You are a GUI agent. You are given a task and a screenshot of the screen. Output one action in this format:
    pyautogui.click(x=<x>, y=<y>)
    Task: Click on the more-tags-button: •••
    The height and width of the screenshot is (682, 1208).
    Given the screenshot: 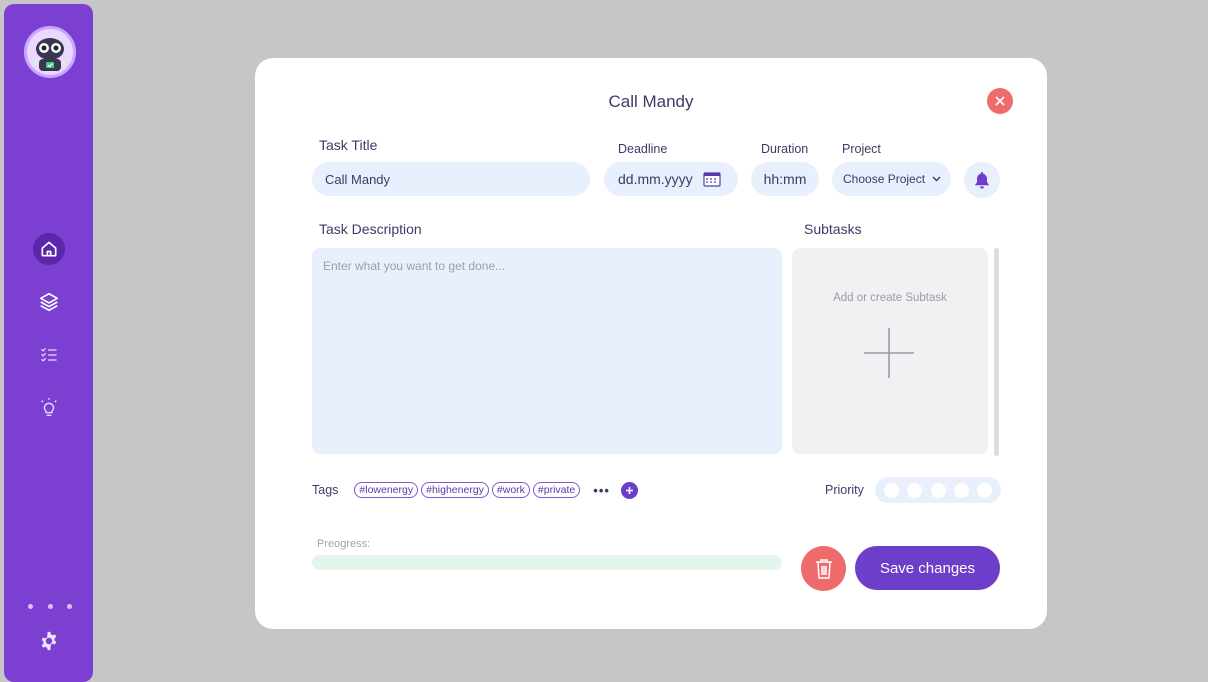 What is the action you would take?
    pyautogui.click(x=601, y=490)
    